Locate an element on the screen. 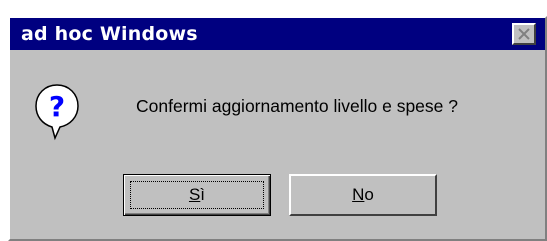 The width and height of the screenshot is (547, 241). close-icon is located at coordinates (524, 34).